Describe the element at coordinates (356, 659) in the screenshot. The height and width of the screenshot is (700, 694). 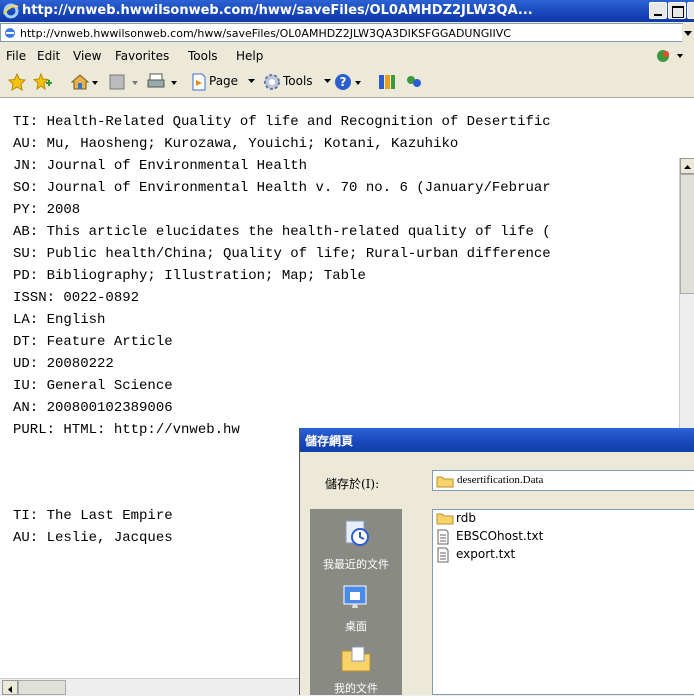
I see `my-documents-folder-icon` at that location.